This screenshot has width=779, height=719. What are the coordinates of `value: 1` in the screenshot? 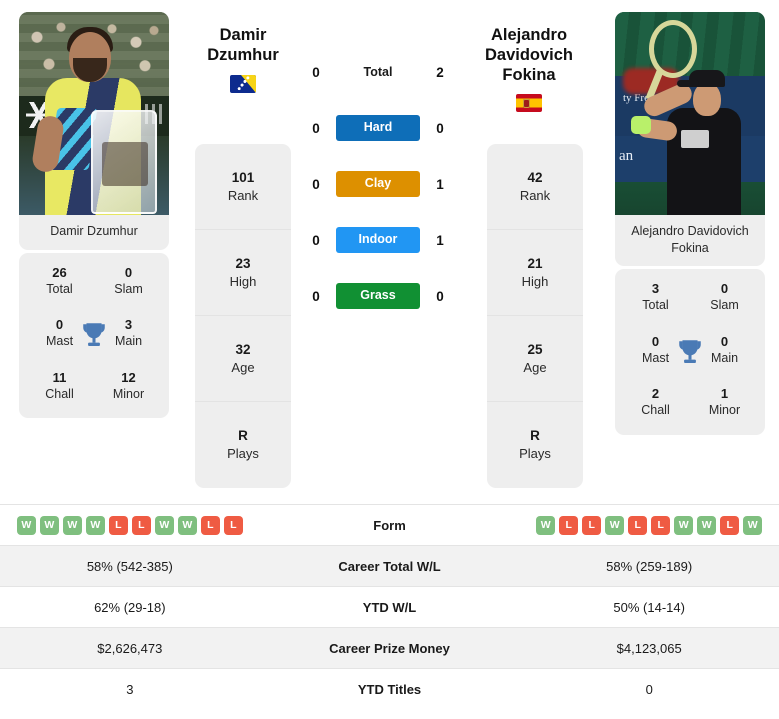 It's located at (724, 393).